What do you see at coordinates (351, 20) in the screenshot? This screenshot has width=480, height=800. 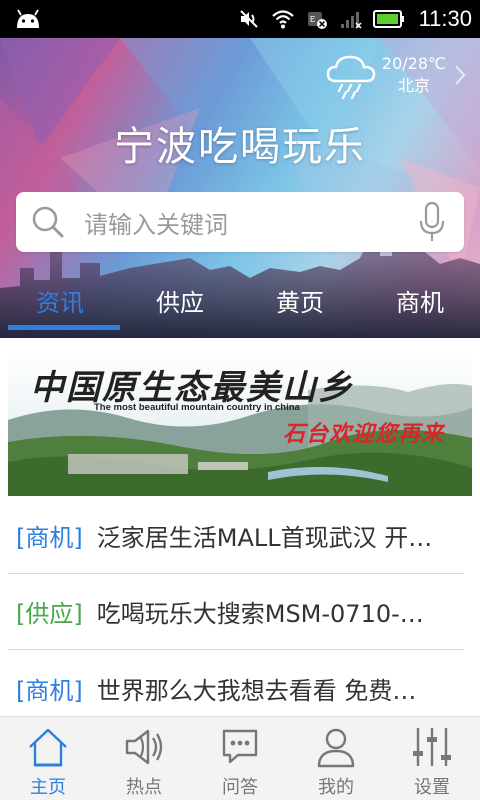 I see `signal-icon` at bounding box center [351, 20].